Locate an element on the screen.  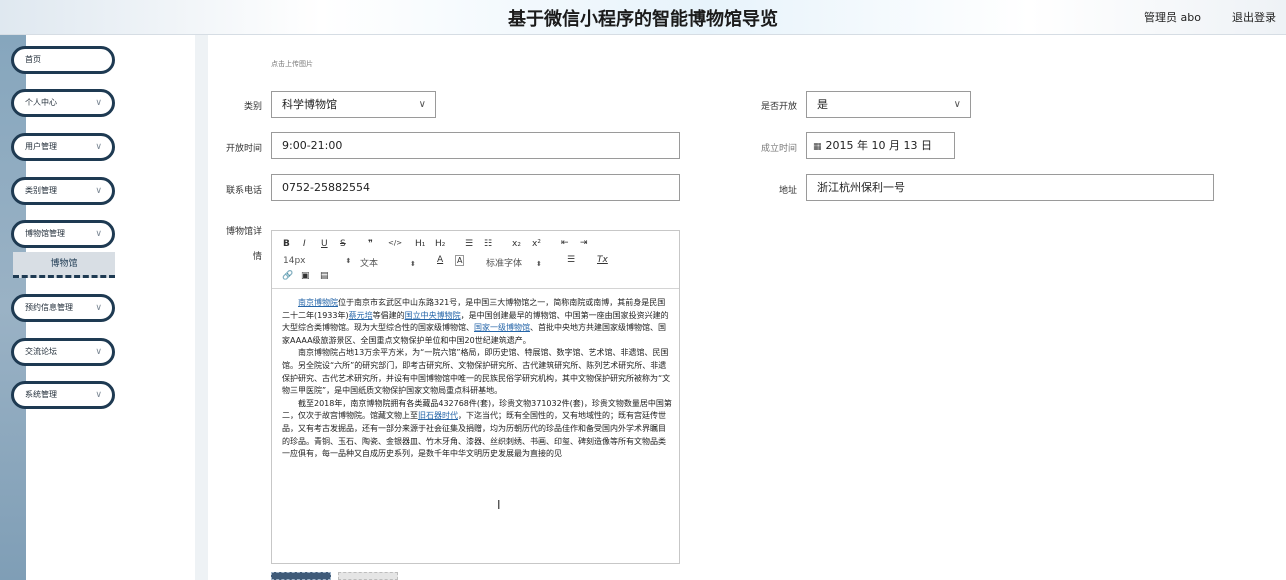
calendar-icon: ▦ is located at coordinates (817, 147).